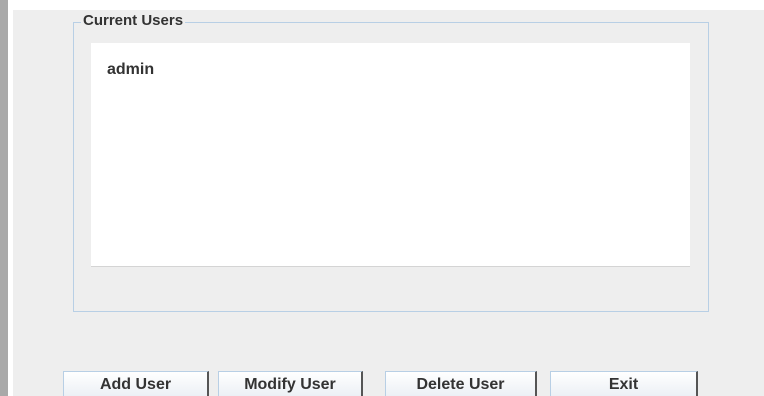 This screenshot has height=396, width=764. What do you see at coordinates (624, 383) in the screenshot?
I see `exit-button: Exit` at bounding box center [624, 383].